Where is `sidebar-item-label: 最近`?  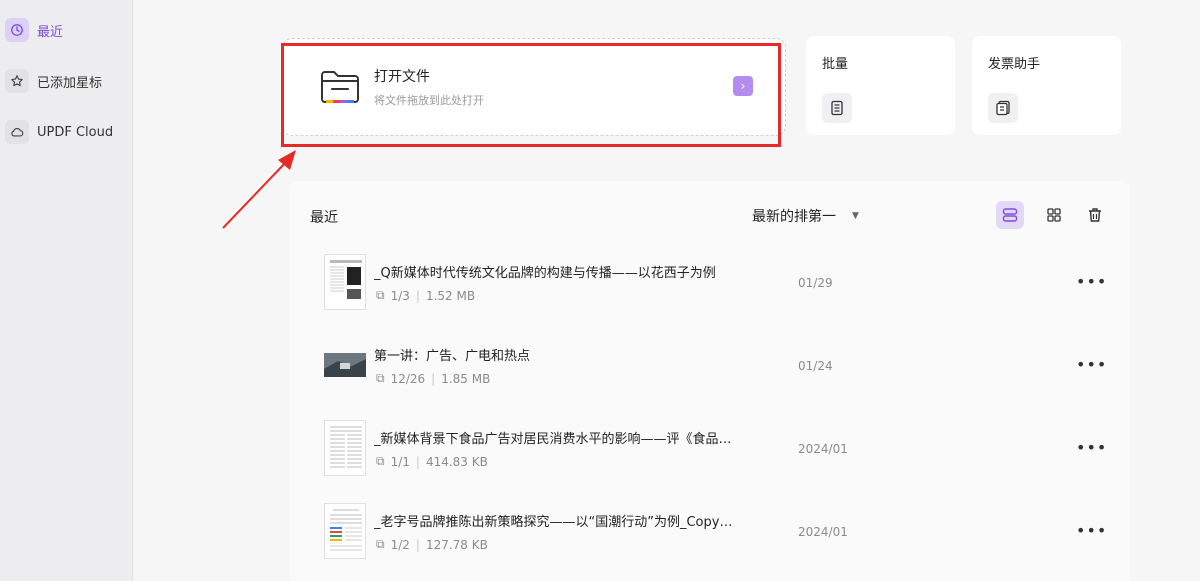
sidebar-item-label: 最近 is located at coordinates (50, 32).